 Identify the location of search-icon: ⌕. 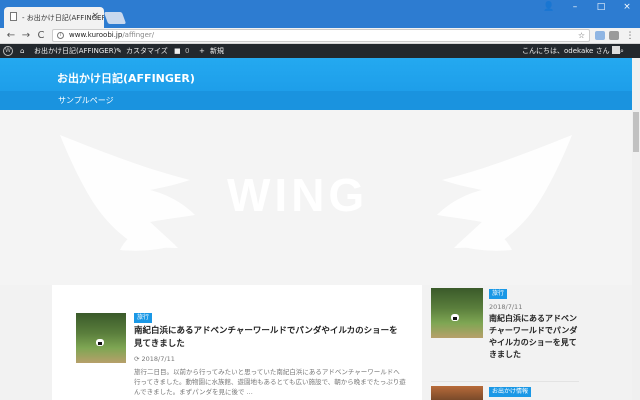
(622, 51).